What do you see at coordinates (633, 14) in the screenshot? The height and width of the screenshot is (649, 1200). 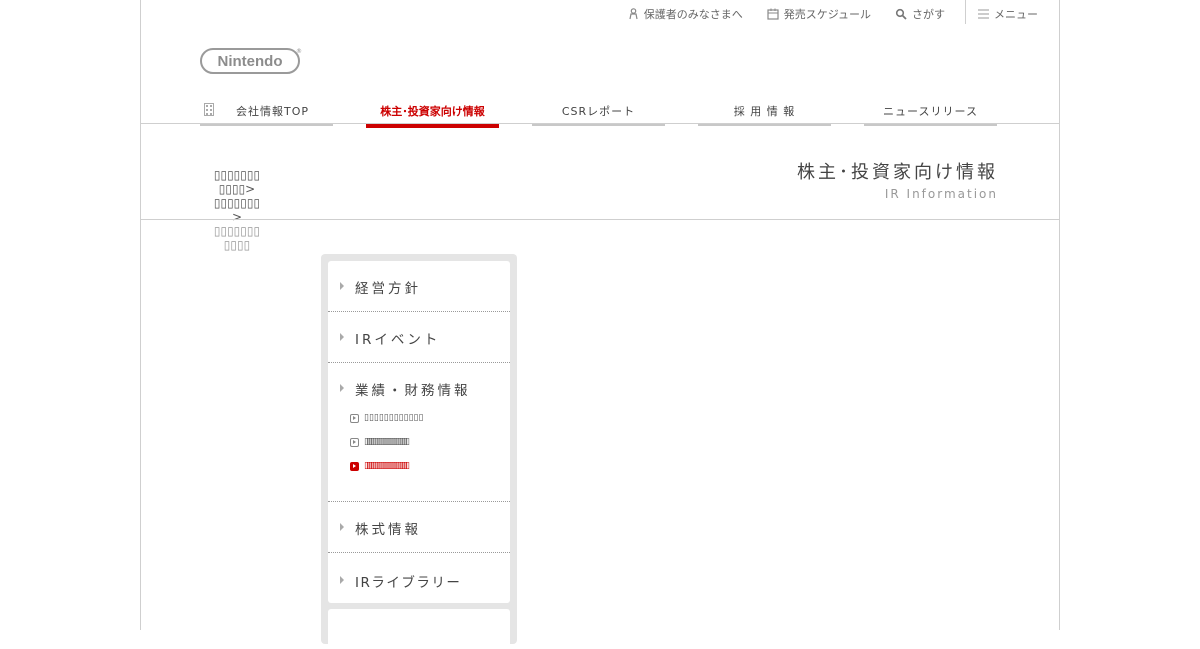 I see `person-icon` at bounding box center [633, 14].